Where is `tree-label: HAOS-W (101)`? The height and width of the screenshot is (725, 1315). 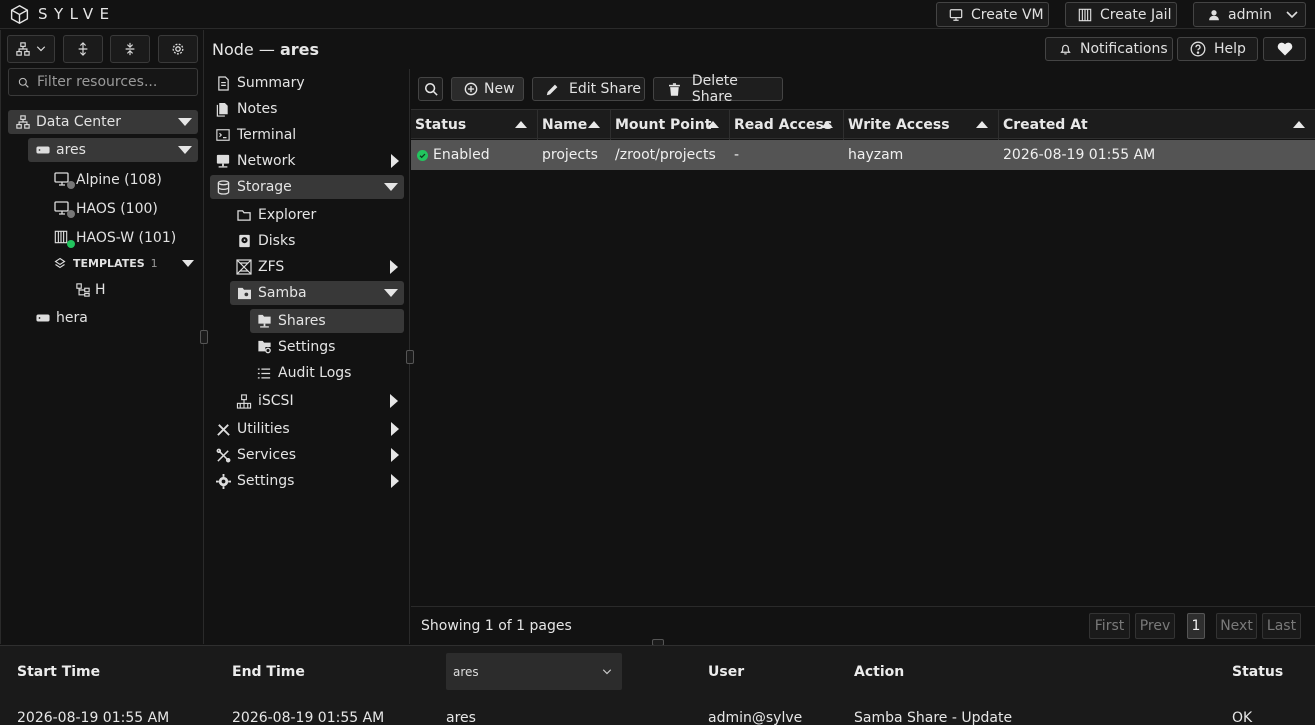
tree-label: HAOS-W (101) is located at coordinates (126, 238).